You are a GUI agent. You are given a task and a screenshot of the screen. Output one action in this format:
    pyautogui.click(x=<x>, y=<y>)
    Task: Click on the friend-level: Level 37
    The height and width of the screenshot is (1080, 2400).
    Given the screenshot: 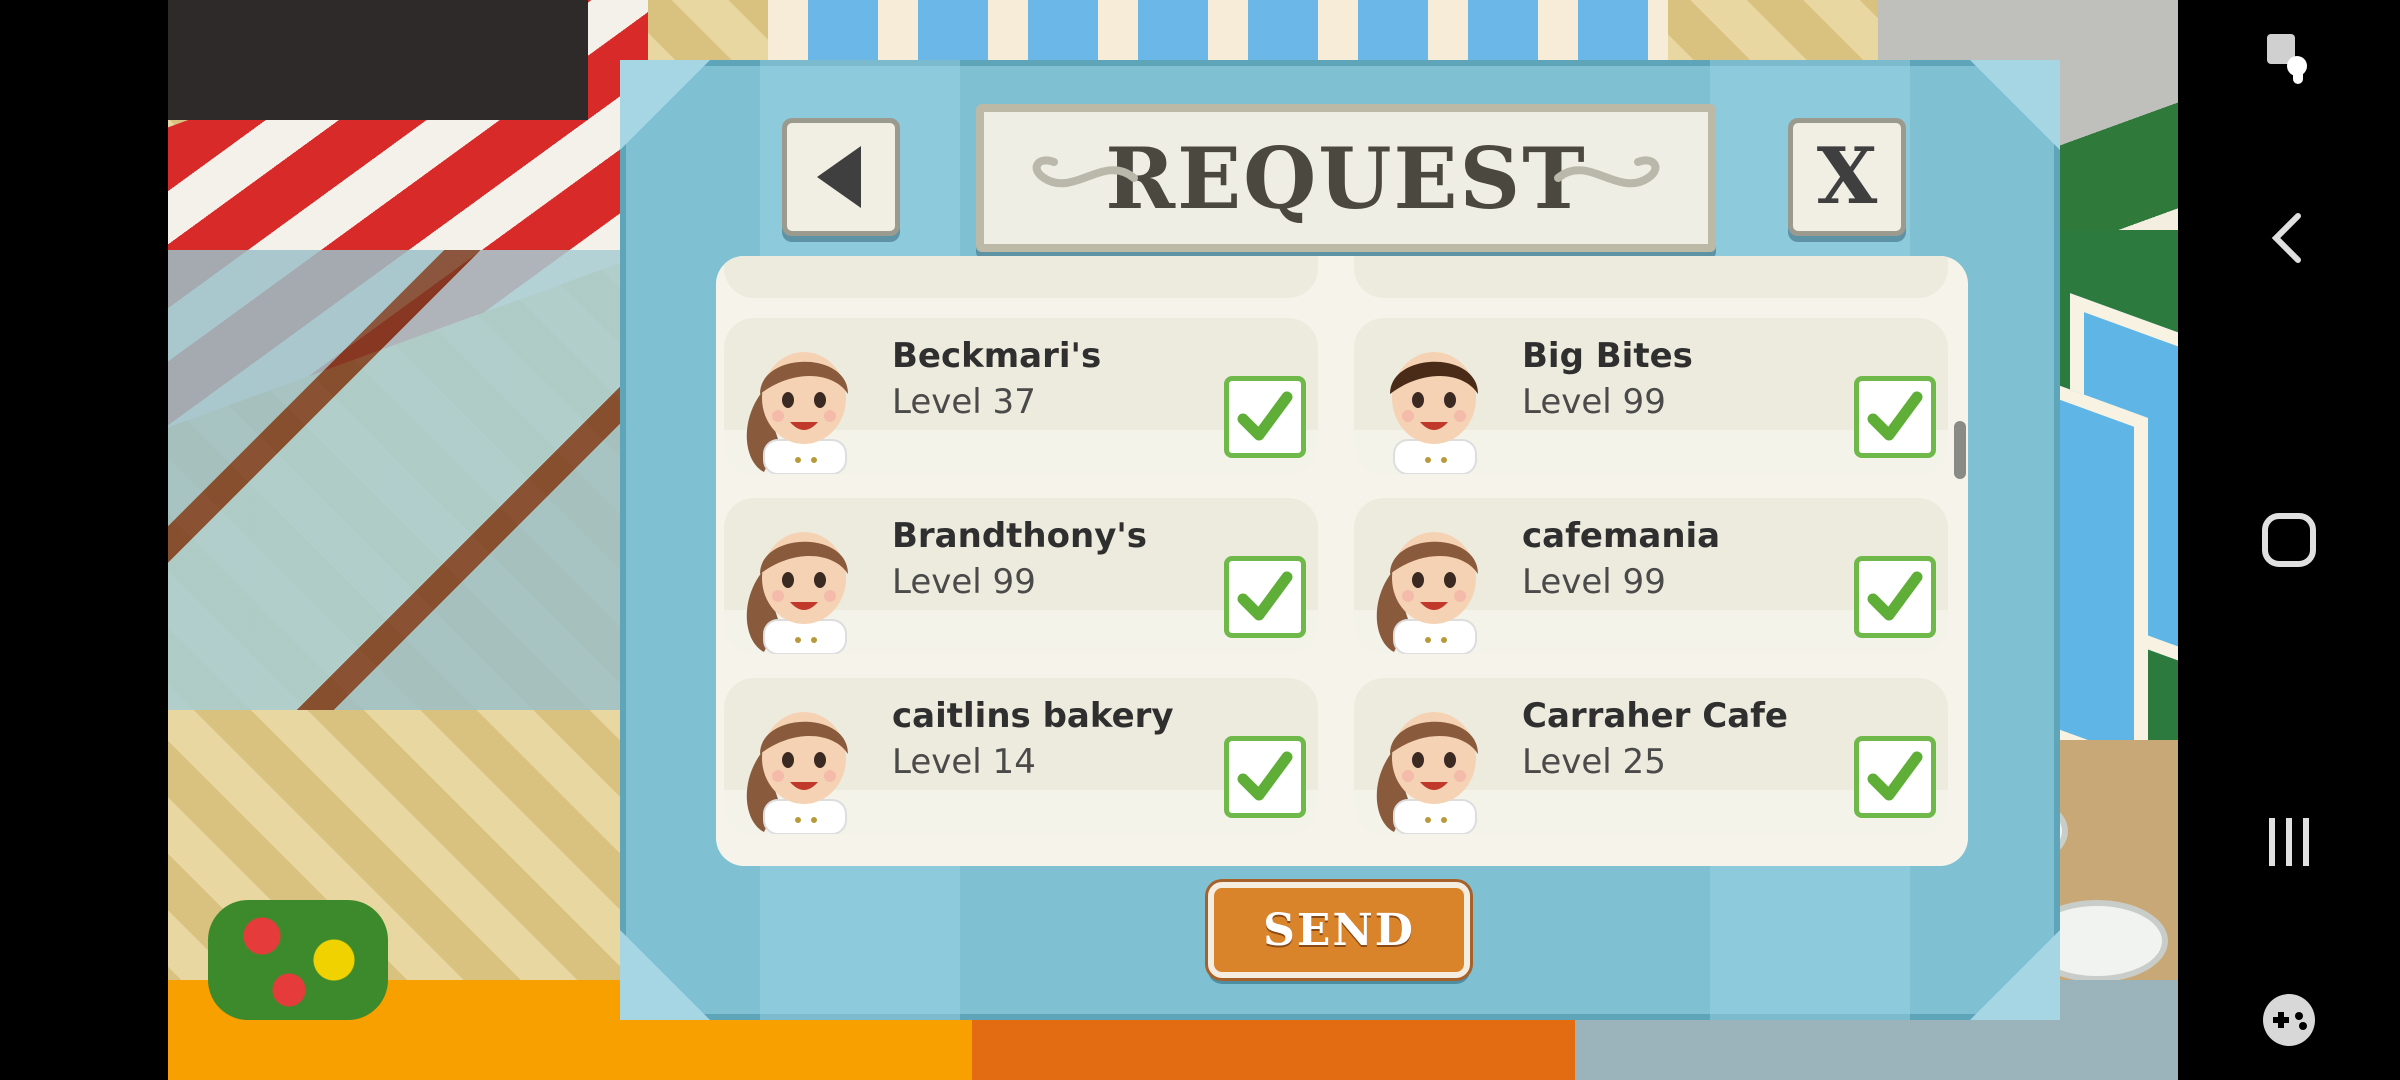 What is the action you would take?
    pyautogui.click(x=964, y=402)
    